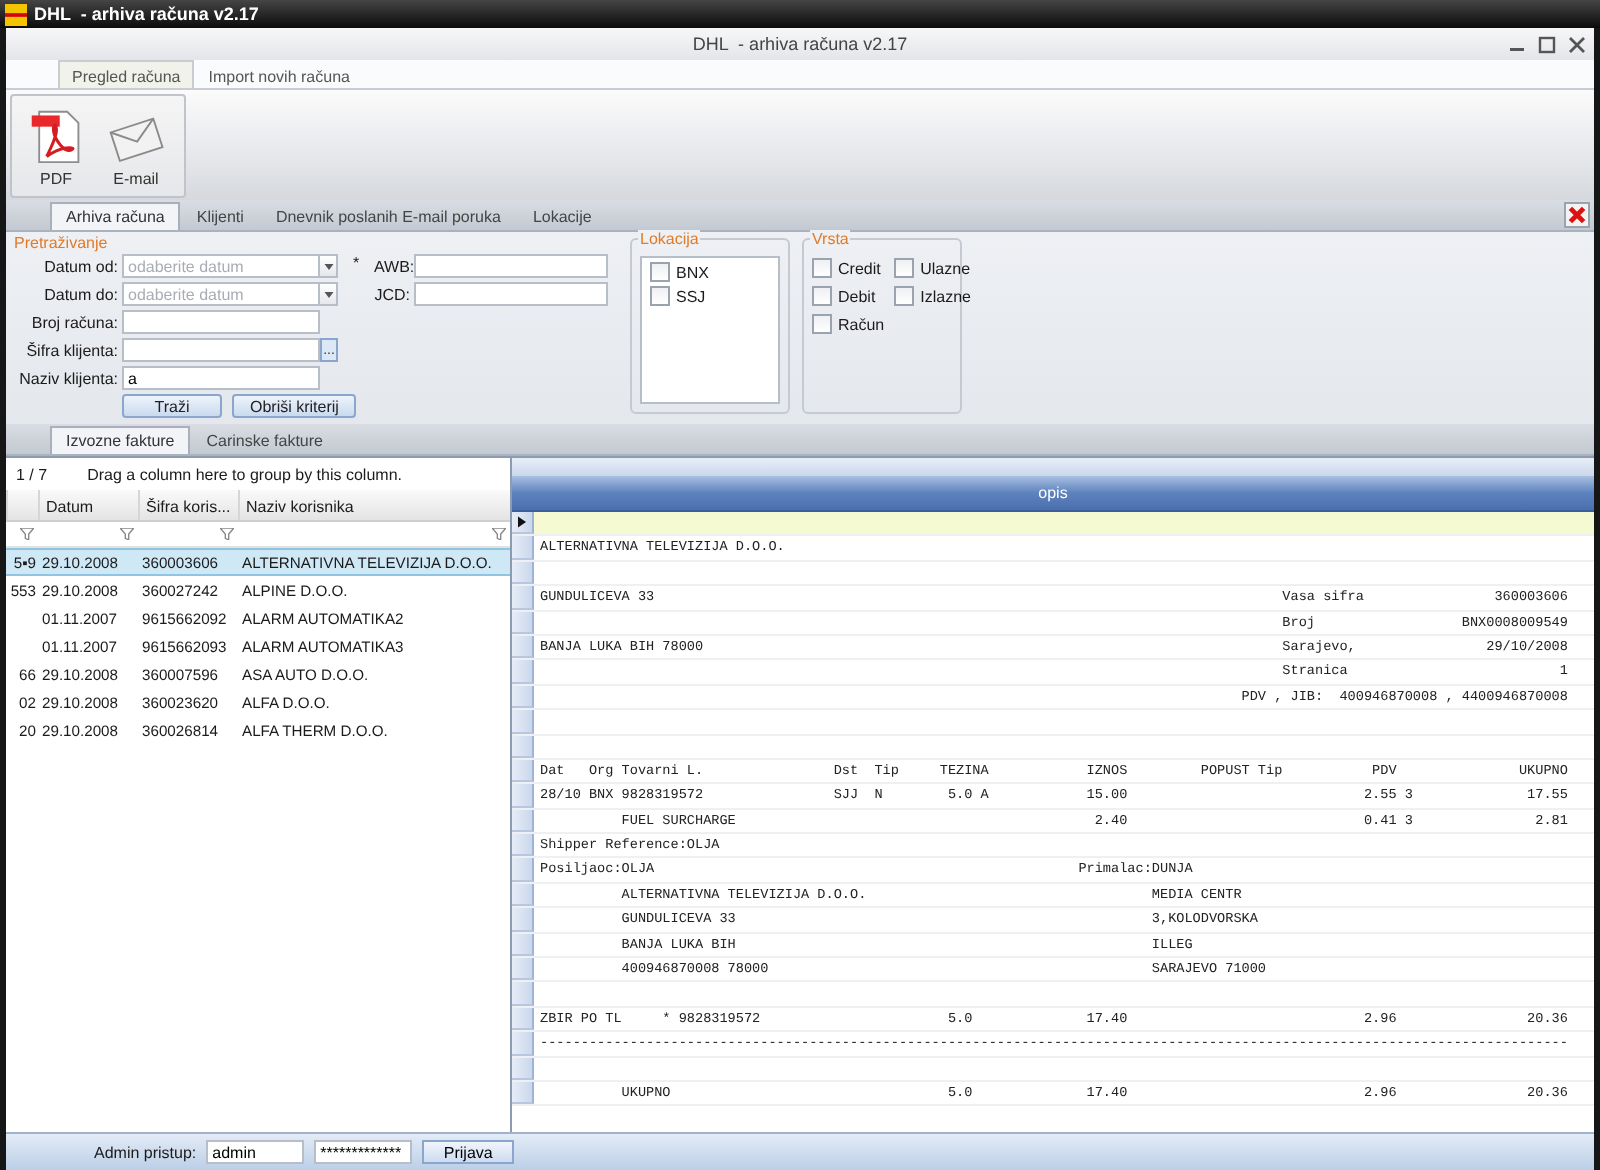 Image resolution: width=1600 pixels, height=1170 pixels. Describe the element at coordinates (56, 136) in the screenshot. I see `pdf-file-icon` at that location.